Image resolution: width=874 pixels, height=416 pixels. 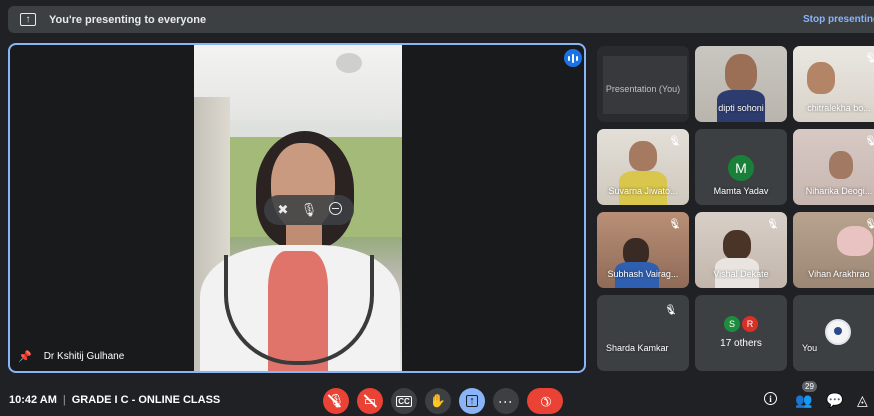 I want to click on people-button: 👥, so click(x=803, y=400).